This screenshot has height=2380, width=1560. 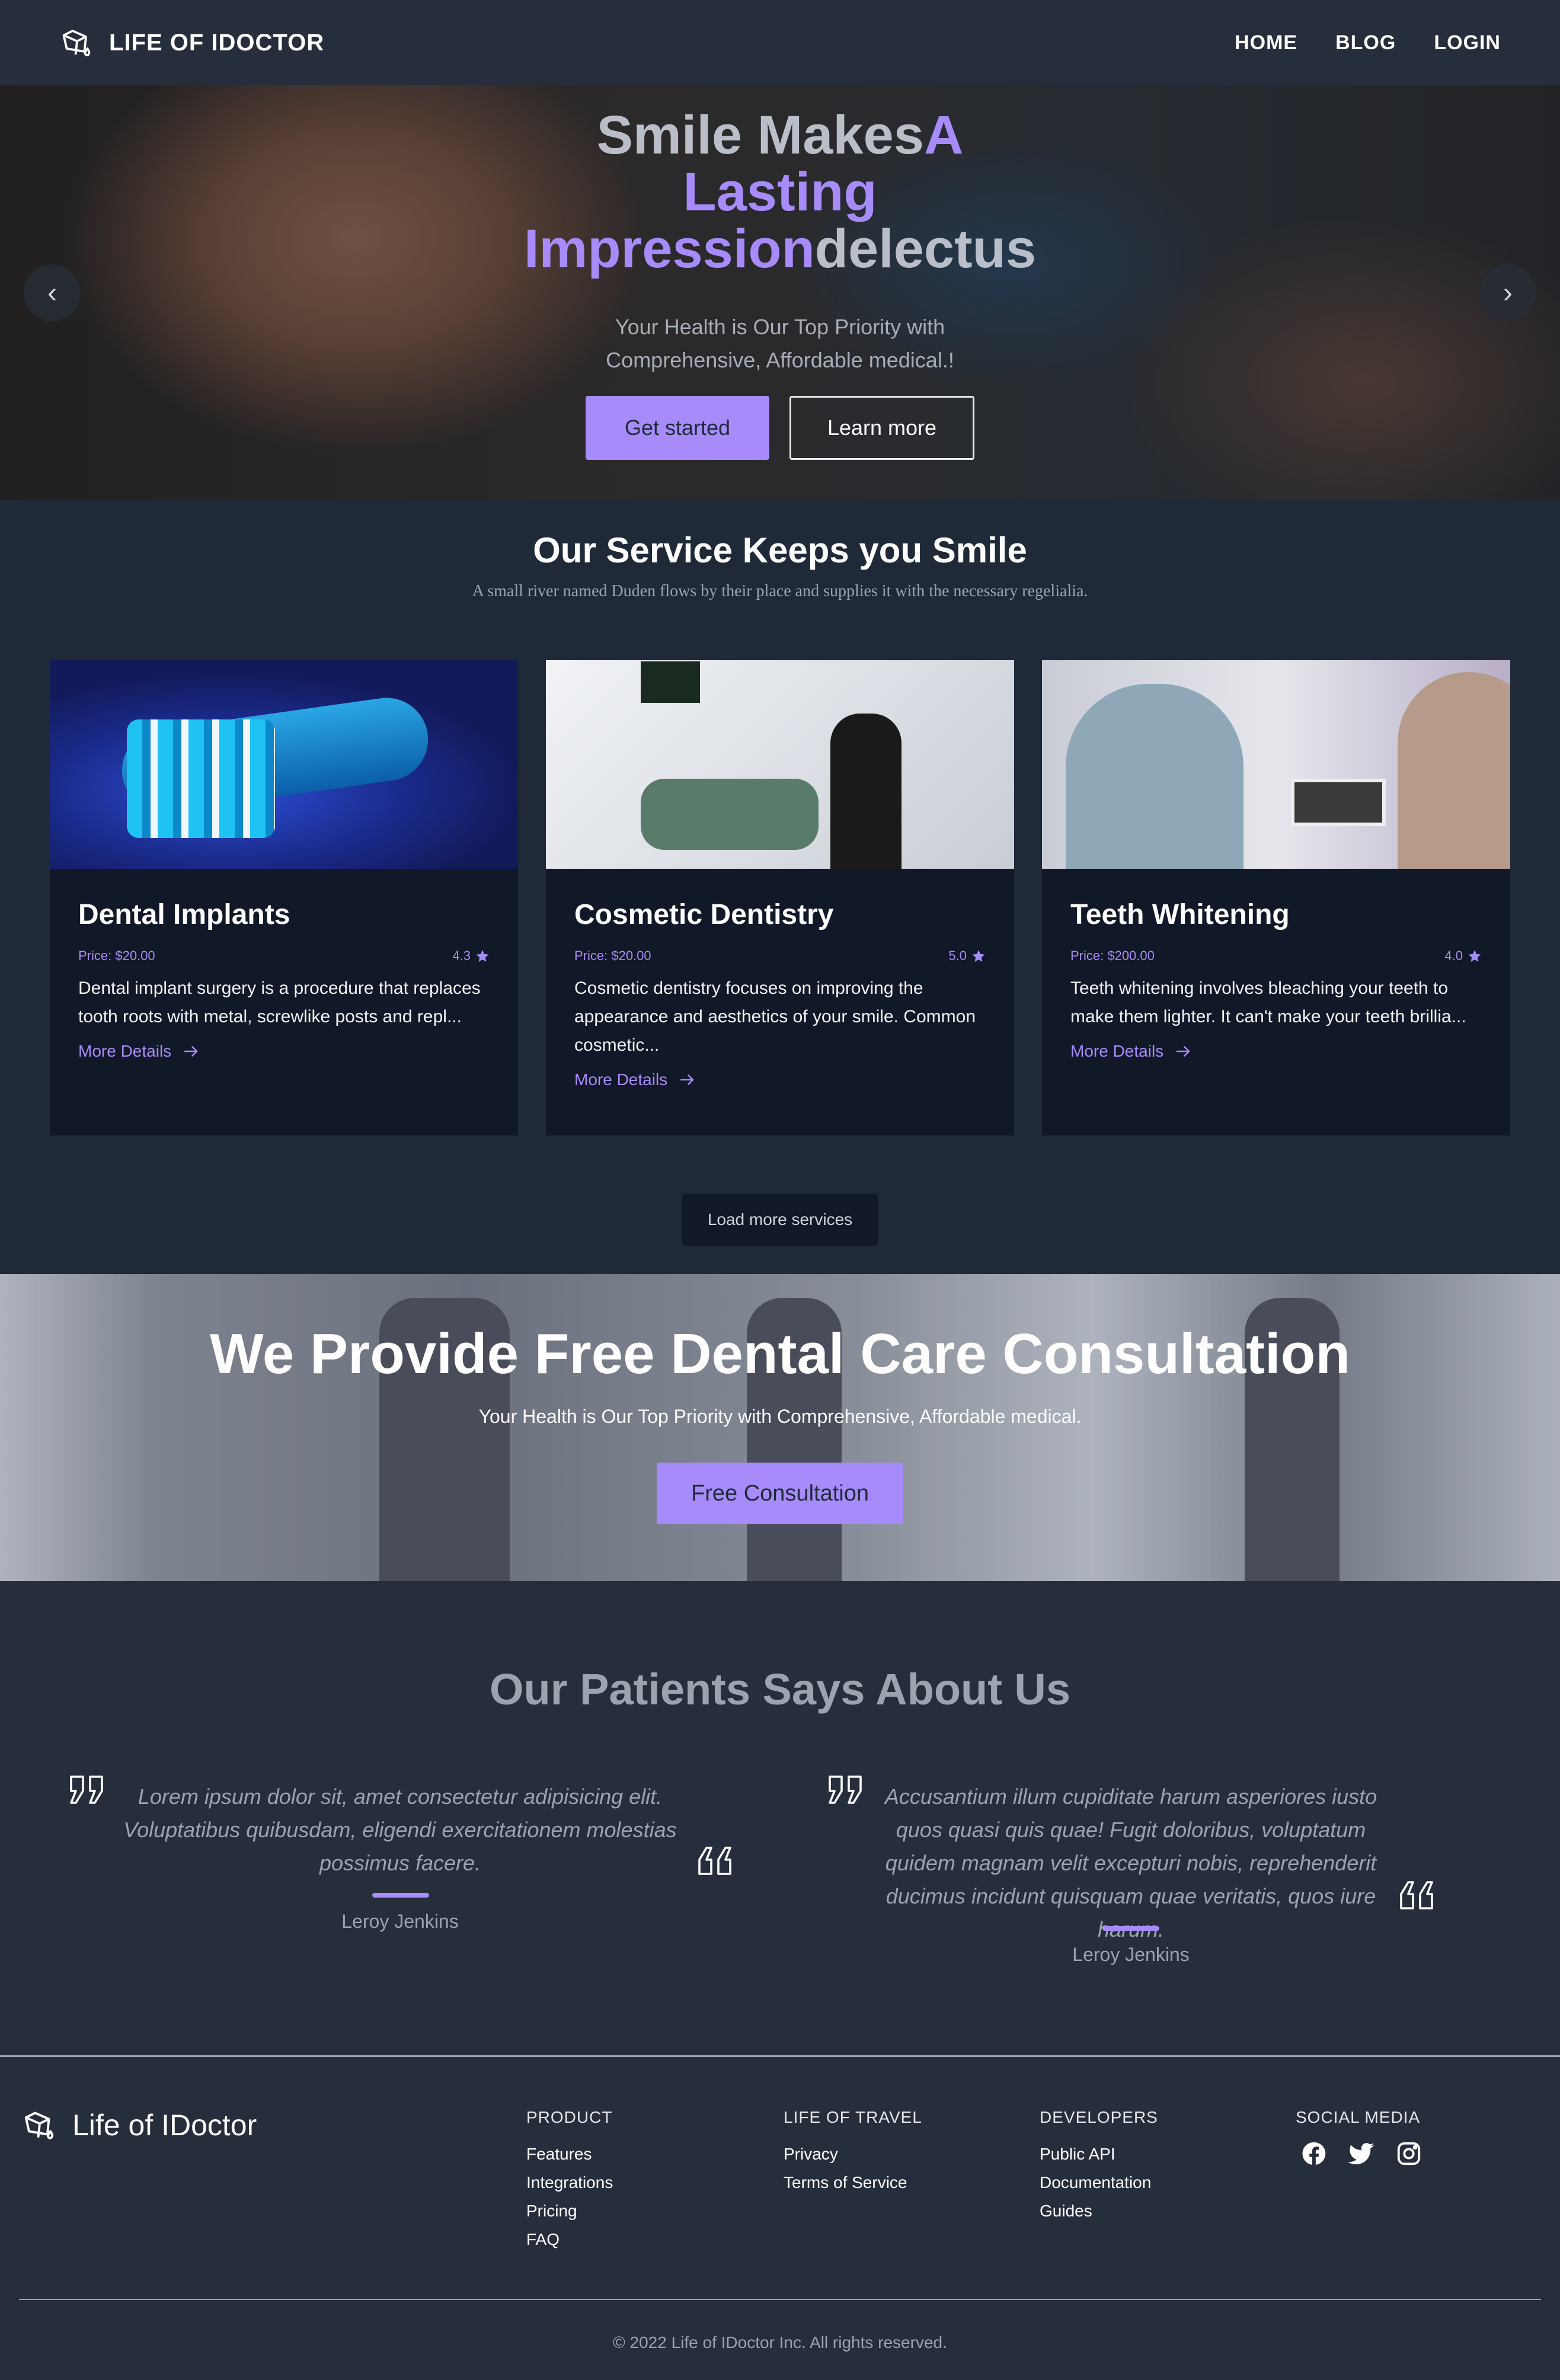 What do you see at coordinates (780, 192) in the screenshot?
I see `hero-title: Smile MakesA Lasting Impressiondelectus` at bounding box center [780, 192].